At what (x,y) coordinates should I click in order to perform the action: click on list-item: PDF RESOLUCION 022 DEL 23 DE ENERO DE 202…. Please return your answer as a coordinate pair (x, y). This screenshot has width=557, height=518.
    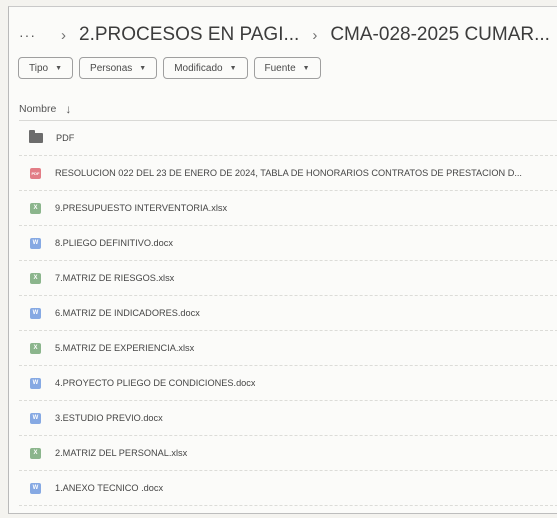
    Looking at the image, I should click on (288, 173).